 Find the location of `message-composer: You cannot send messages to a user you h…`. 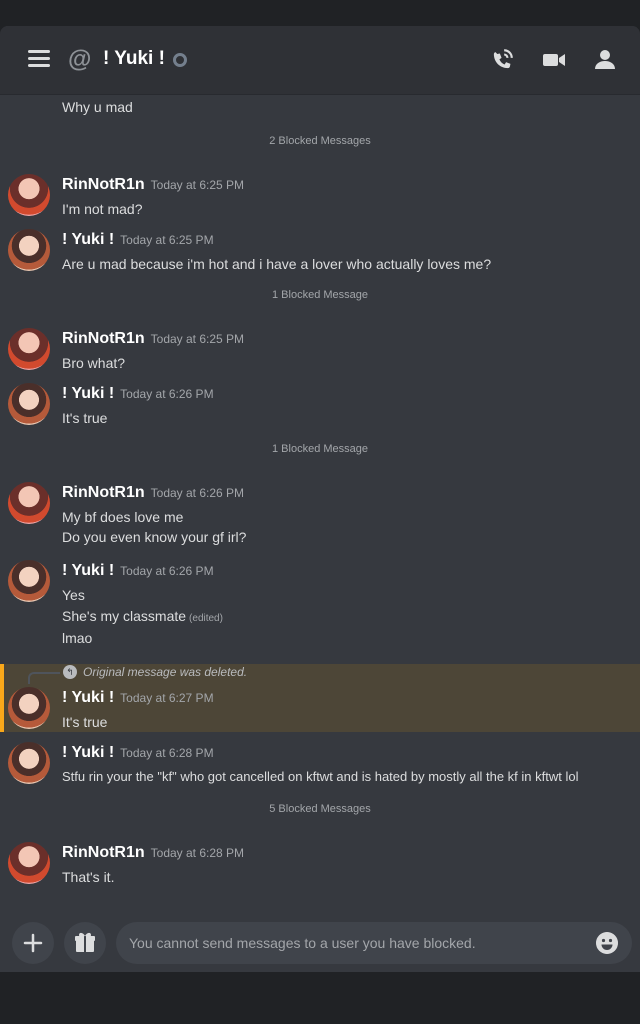

message-composer: You cannot send messages to a user you h… is located at coordinates (320, 938).